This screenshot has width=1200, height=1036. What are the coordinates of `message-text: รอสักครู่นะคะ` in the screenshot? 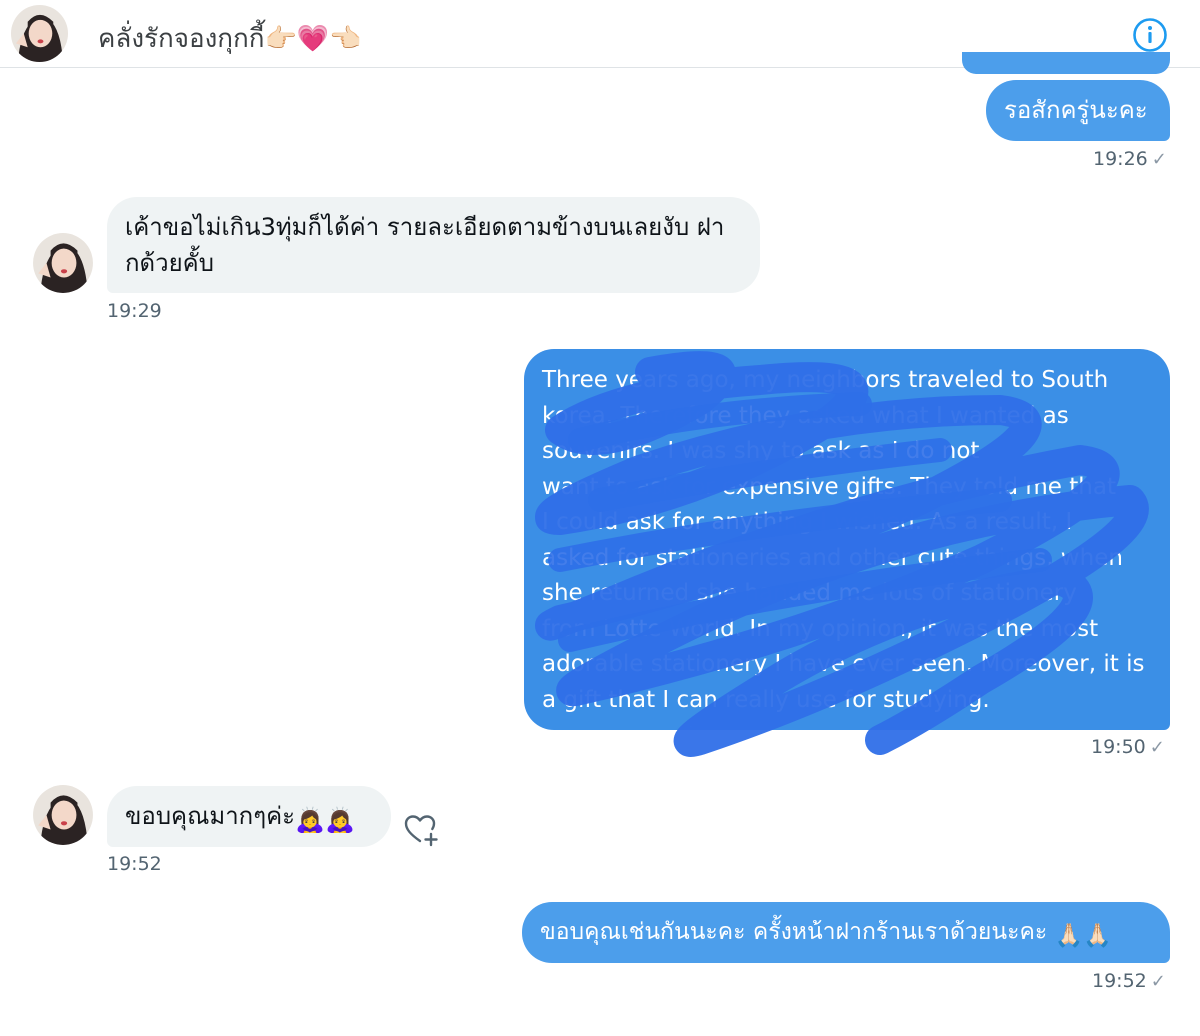 It's located at (1076, 110).